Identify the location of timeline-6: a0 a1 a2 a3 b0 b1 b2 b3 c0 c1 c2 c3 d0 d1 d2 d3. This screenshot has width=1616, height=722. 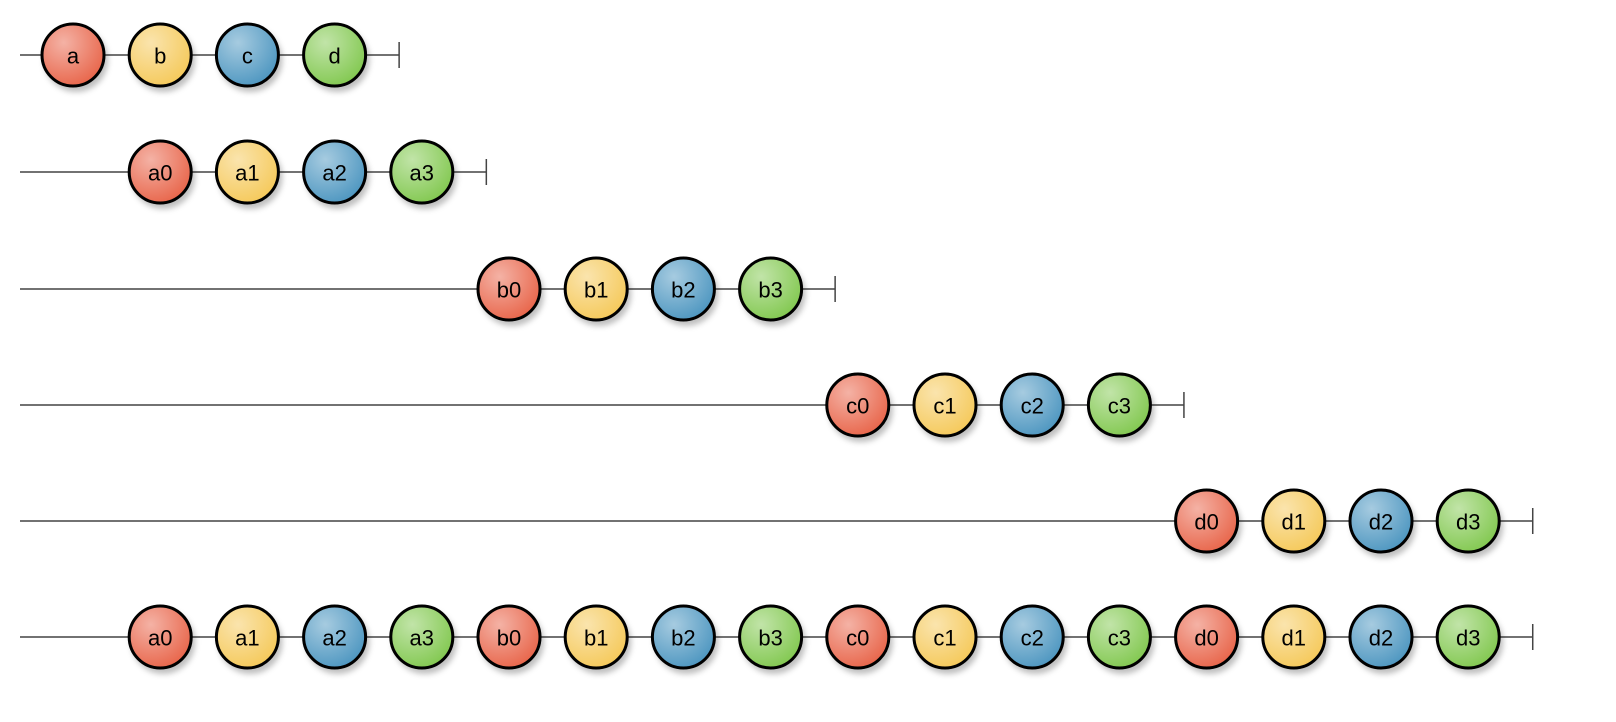
(777, 639).